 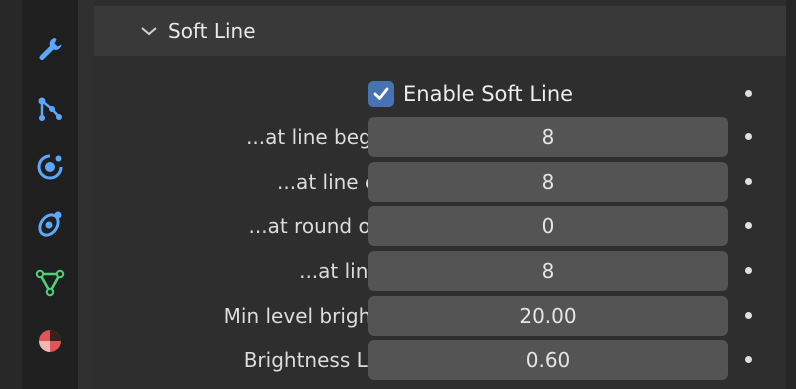 I want to click on checkbox-label: Enable Soft Line, so click(x=488, y=94).